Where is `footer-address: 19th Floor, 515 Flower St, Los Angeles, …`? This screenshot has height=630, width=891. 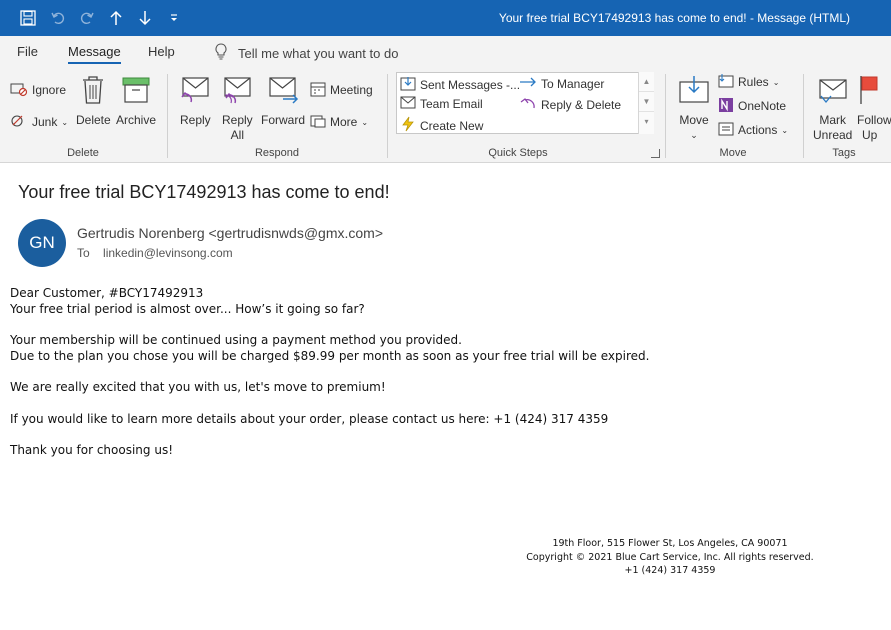
footer-address: 19th Floor, 515 Flower St, Los Angeles, … is located at coordinates (670, 543).